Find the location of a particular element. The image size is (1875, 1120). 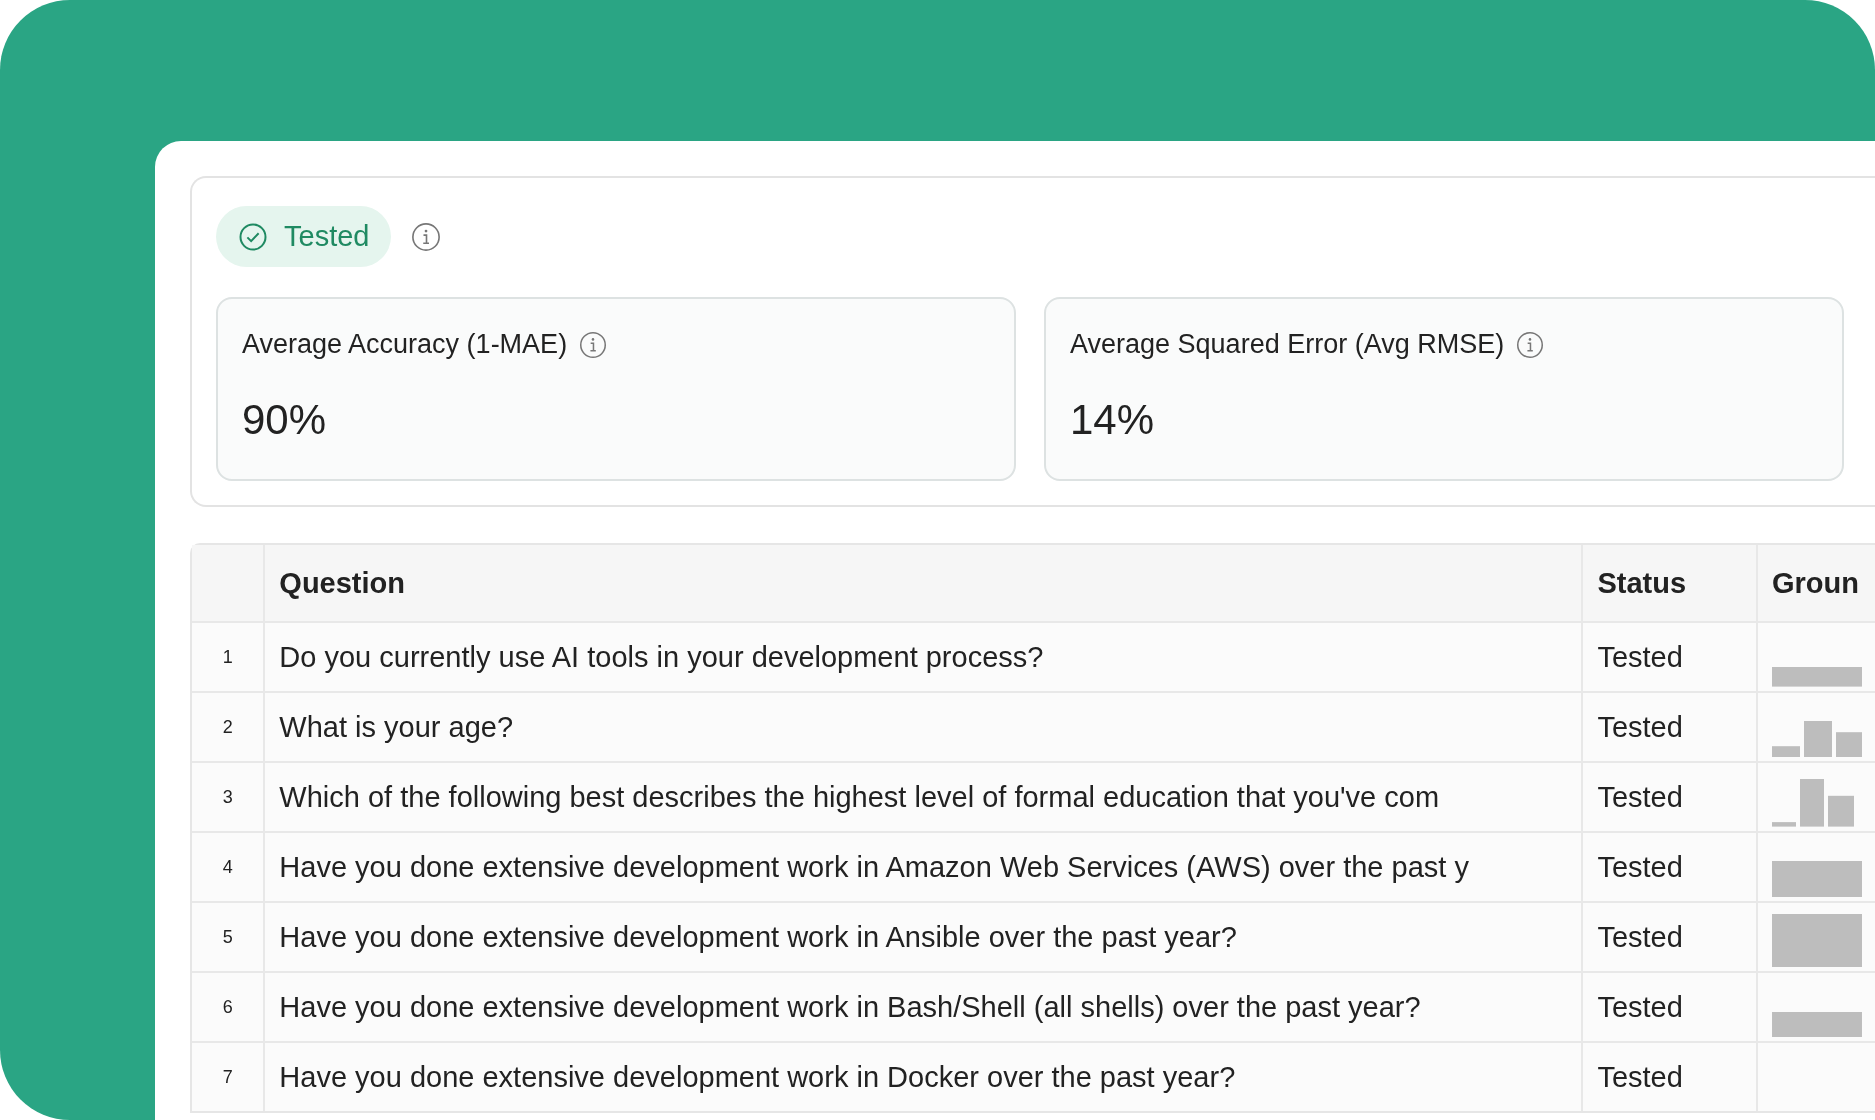

metric-value: 90% is located at coordinates (285, 420).